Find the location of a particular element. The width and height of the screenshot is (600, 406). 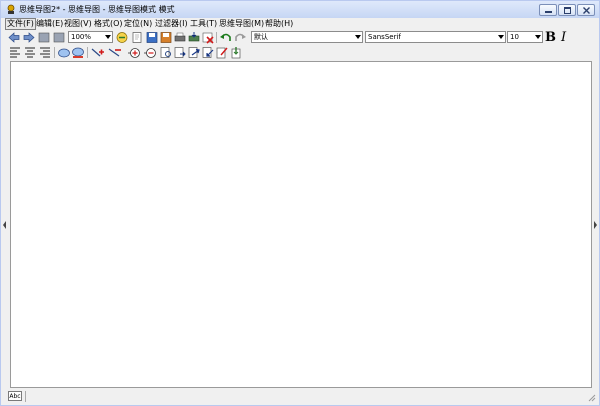

menu-edit: 编辑(E) is located at coordinates (49, 24).